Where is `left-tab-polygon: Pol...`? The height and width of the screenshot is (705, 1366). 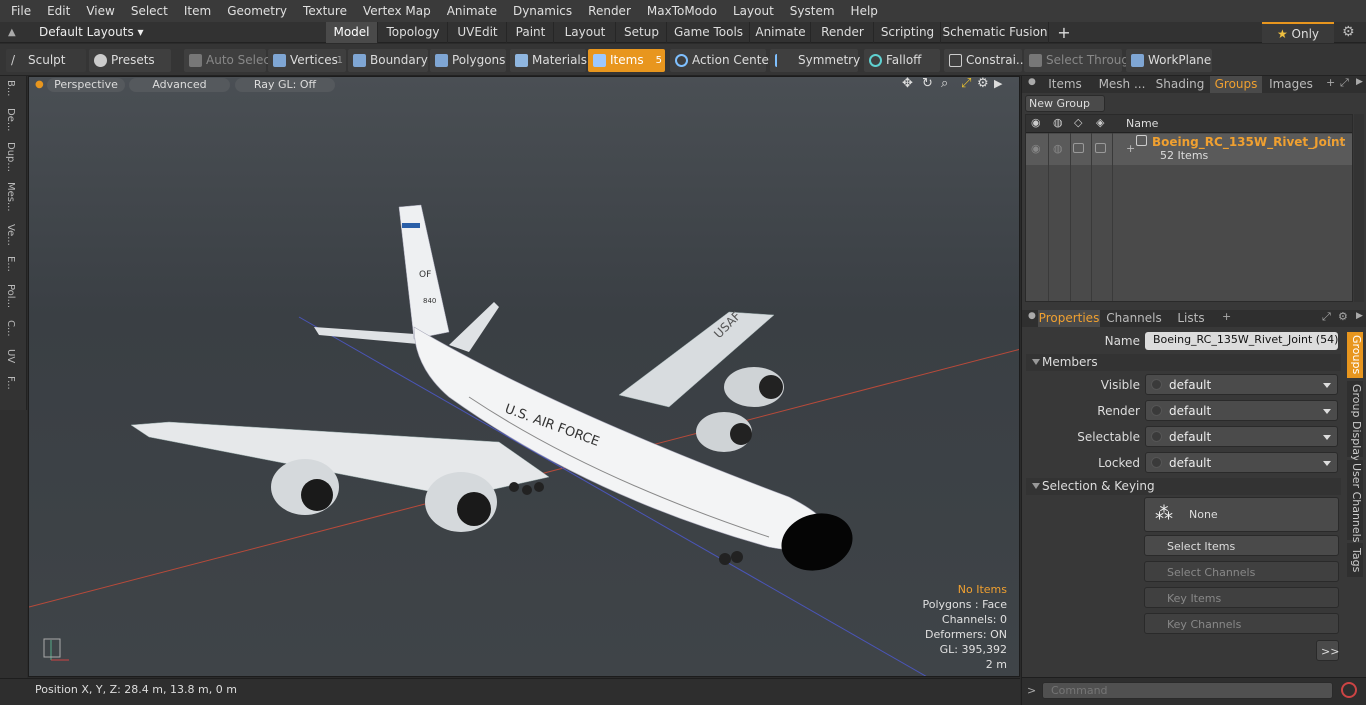 left-tab-polygon: Pol... is located at coordinates (10, 296).